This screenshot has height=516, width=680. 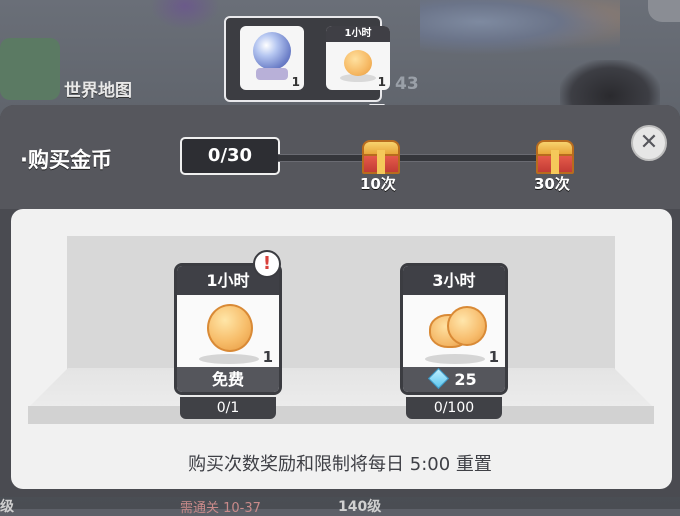 I want to click on tooltip-item-header: 1小时, so click(x=358, y=34).